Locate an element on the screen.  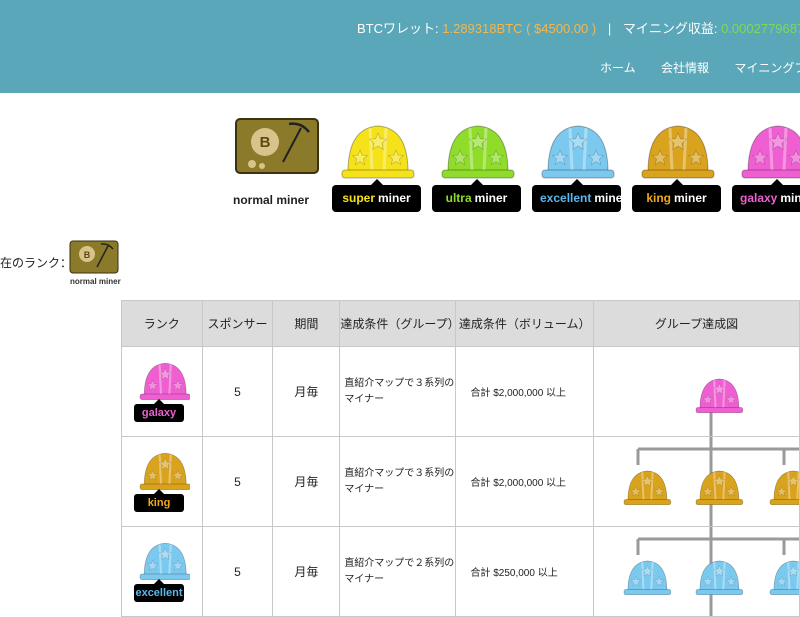
rank-cell: galaxy is located at coordinates (162, 391).